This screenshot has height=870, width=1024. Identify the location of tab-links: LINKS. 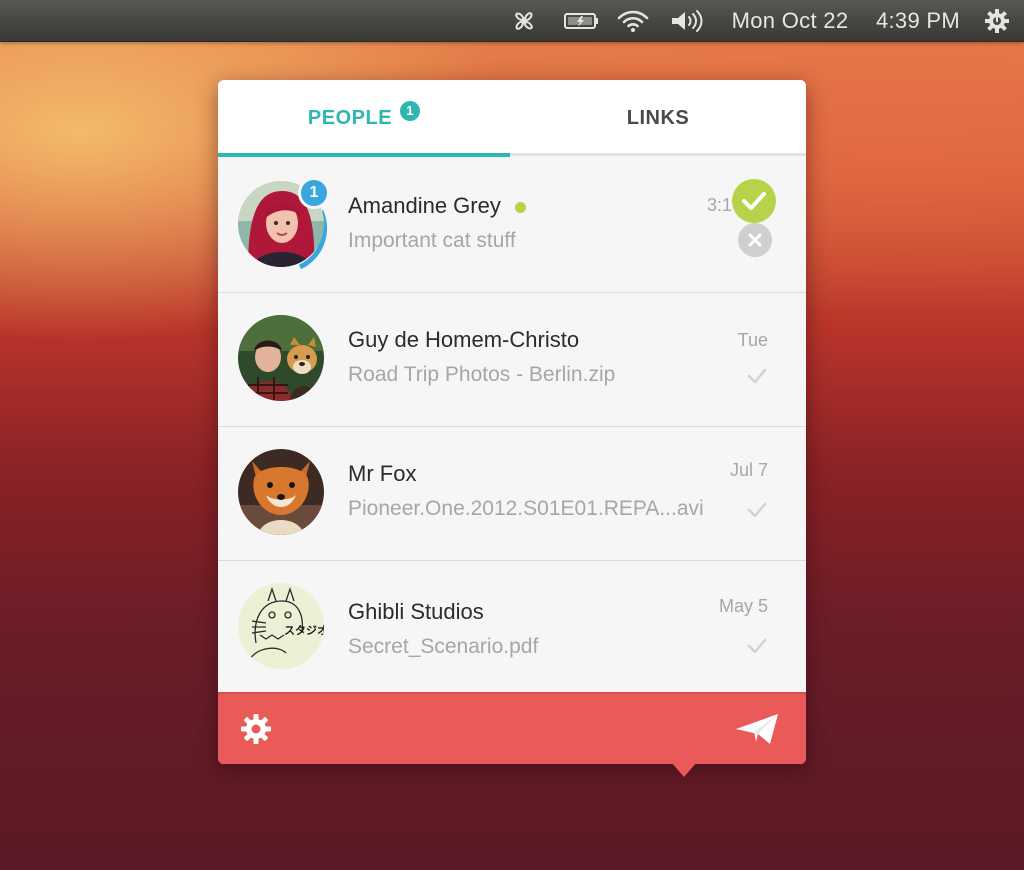
(658, 118).